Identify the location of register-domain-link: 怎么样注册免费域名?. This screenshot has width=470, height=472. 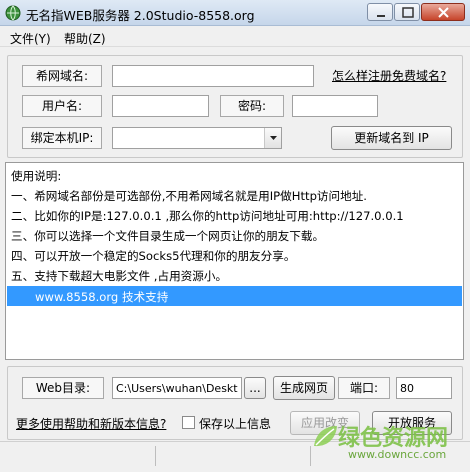
(389, 75).